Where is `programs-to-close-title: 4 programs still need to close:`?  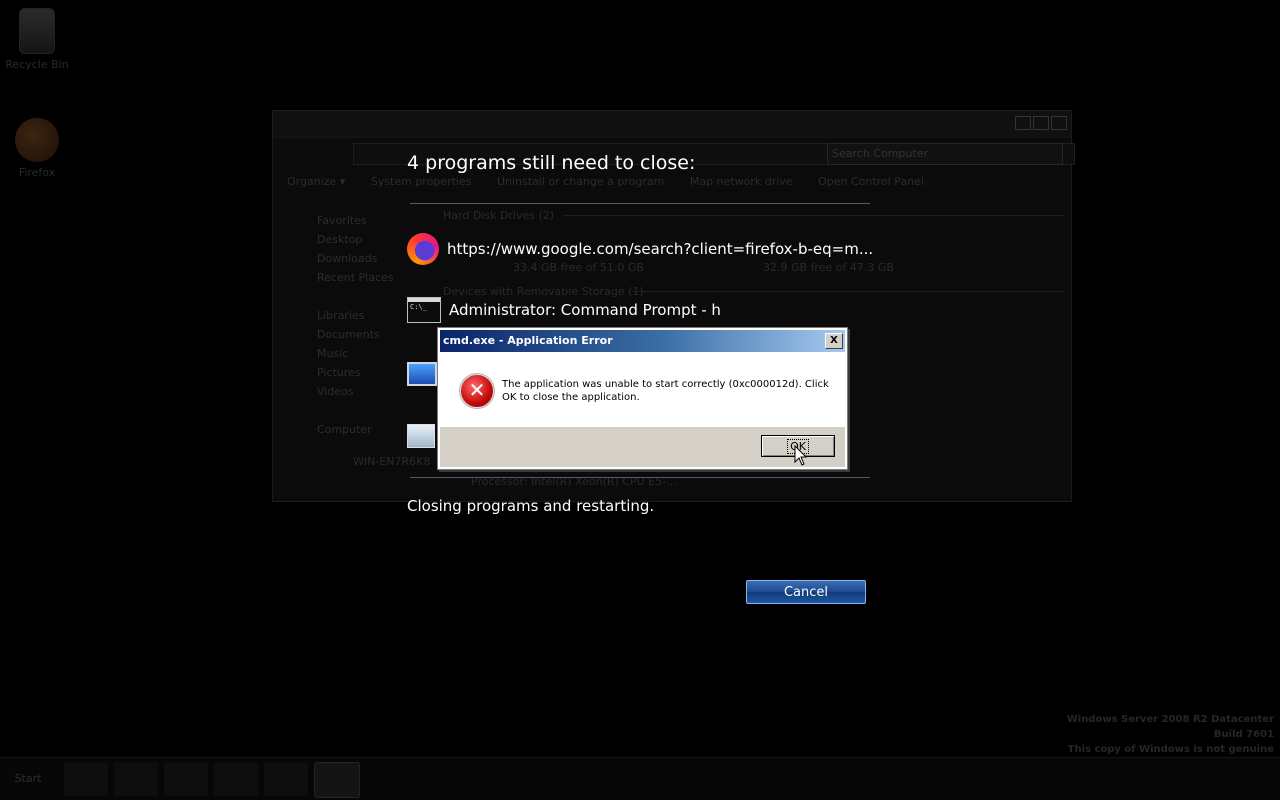 programs-to-close-title: 4 programs still need to close: is located at coordinates (551, 163).